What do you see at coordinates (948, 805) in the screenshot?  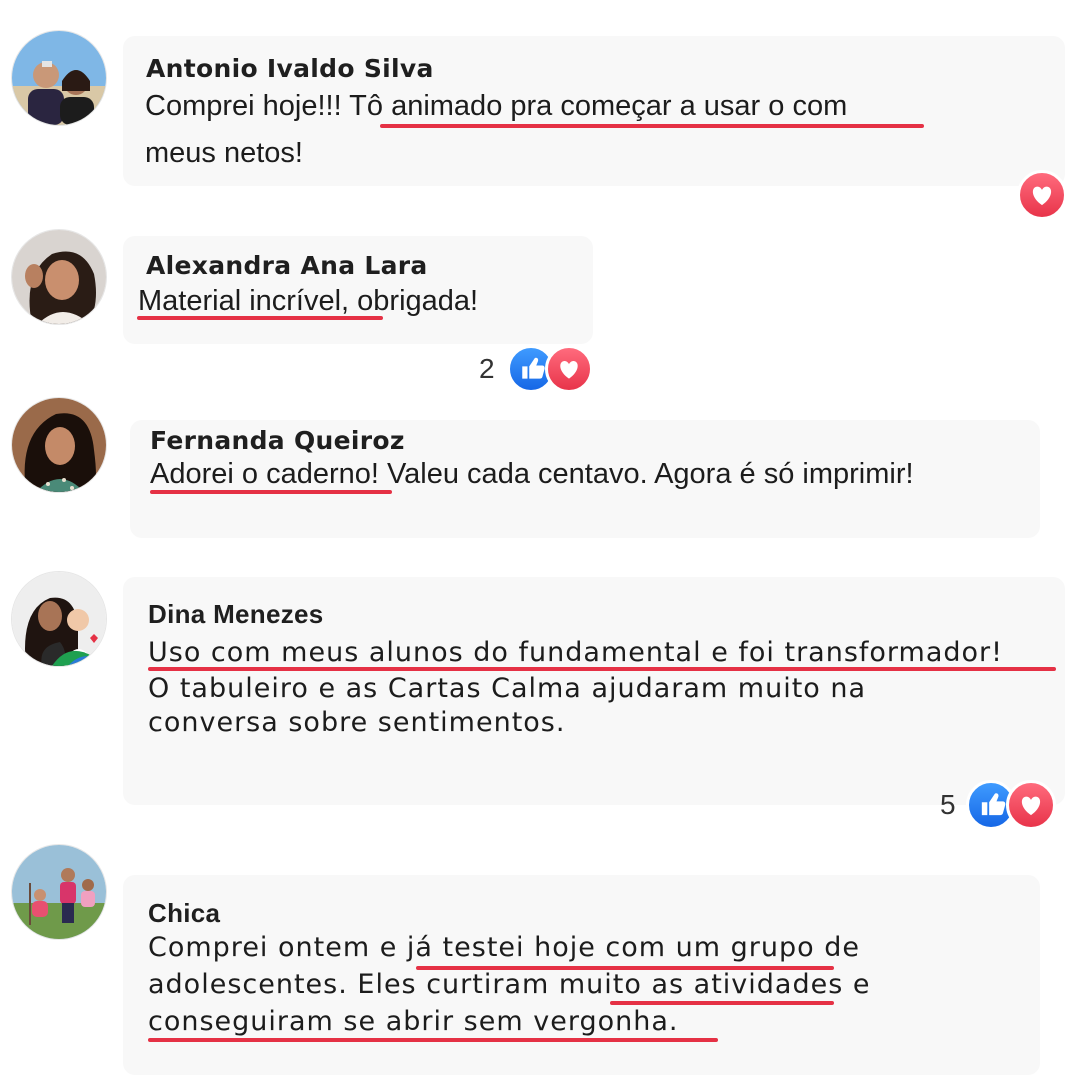 I see `reaction-count: 5` at bounding box center [948, 805].